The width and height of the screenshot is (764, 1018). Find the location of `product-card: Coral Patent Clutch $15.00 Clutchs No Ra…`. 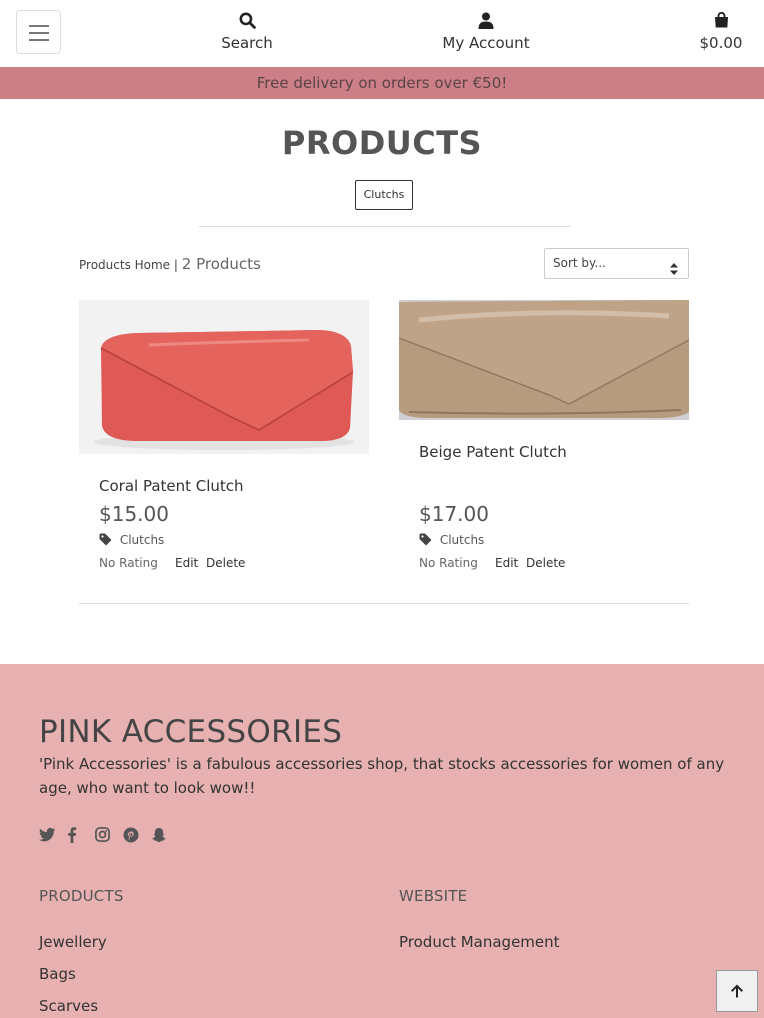

product-card: Coral Patent Clutch $15.00 Clutchs No Ra… is located at coordinates (224, 435).